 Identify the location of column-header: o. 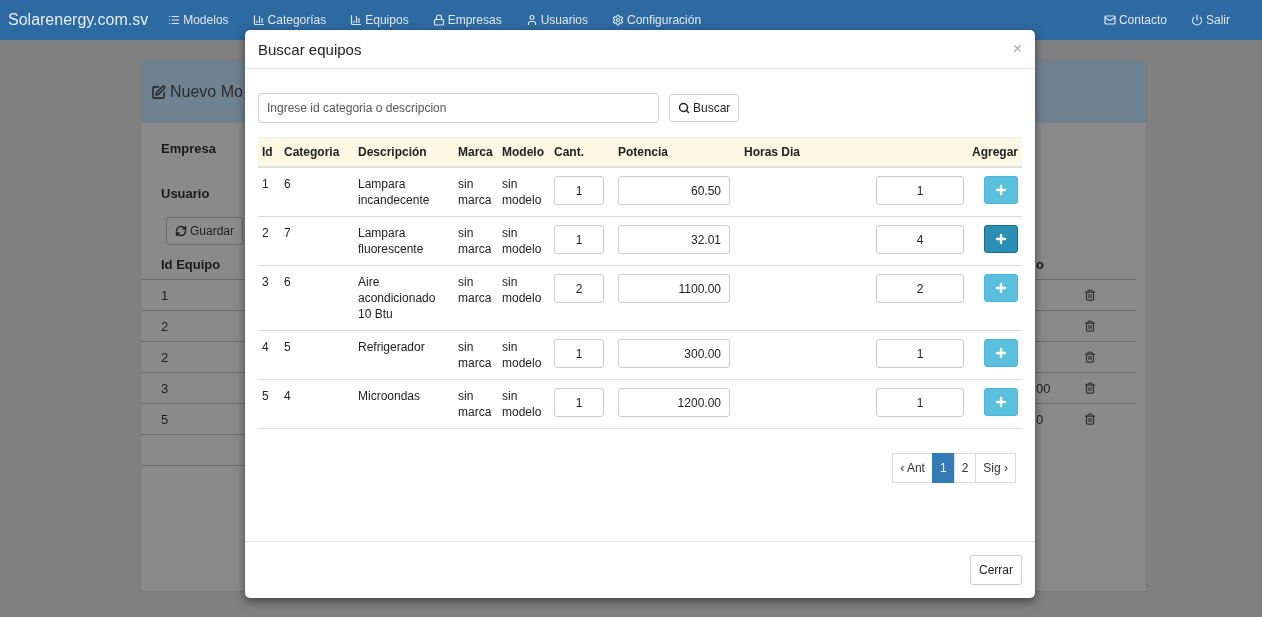
(1040, 264).